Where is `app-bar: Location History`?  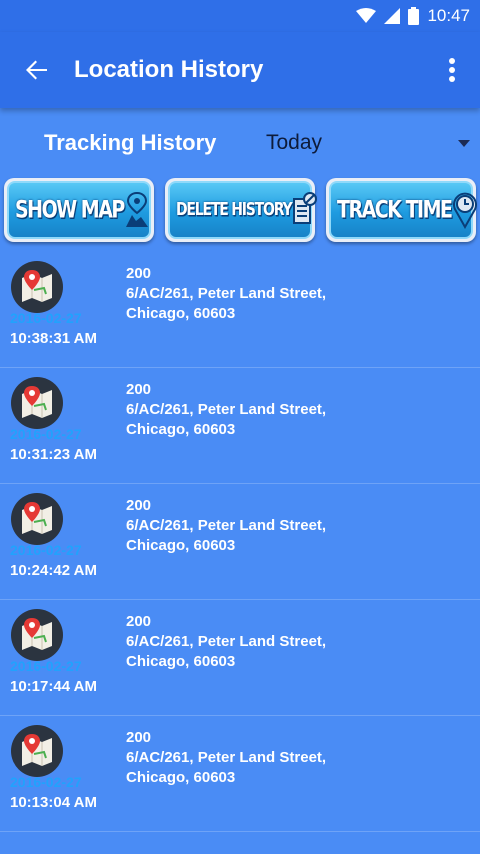 app-bar: Location History is located at coordinates (240, 70).